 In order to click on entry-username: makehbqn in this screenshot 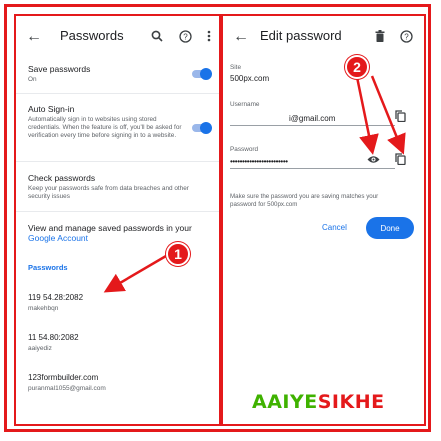, I will do `click(43, 308)`.